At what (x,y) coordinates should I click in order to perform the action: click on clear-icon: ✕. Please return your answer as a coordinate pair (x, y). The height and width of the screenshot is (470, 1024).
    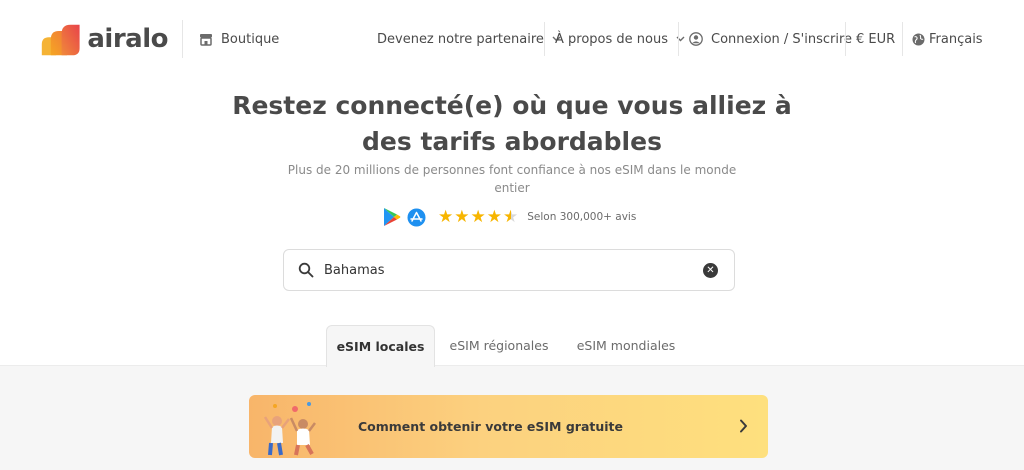
    Looking at the image, I should click on (710, 270).